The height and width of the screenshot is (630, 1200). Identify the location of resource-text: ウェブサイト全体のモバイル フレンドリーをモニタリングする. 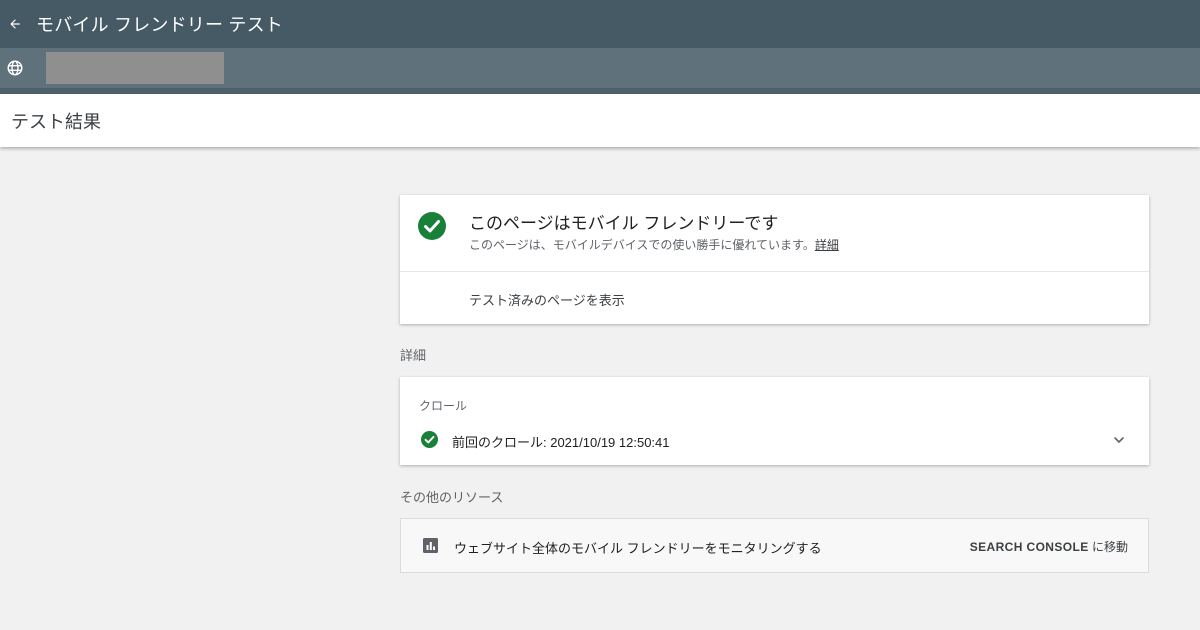
(638, 548).